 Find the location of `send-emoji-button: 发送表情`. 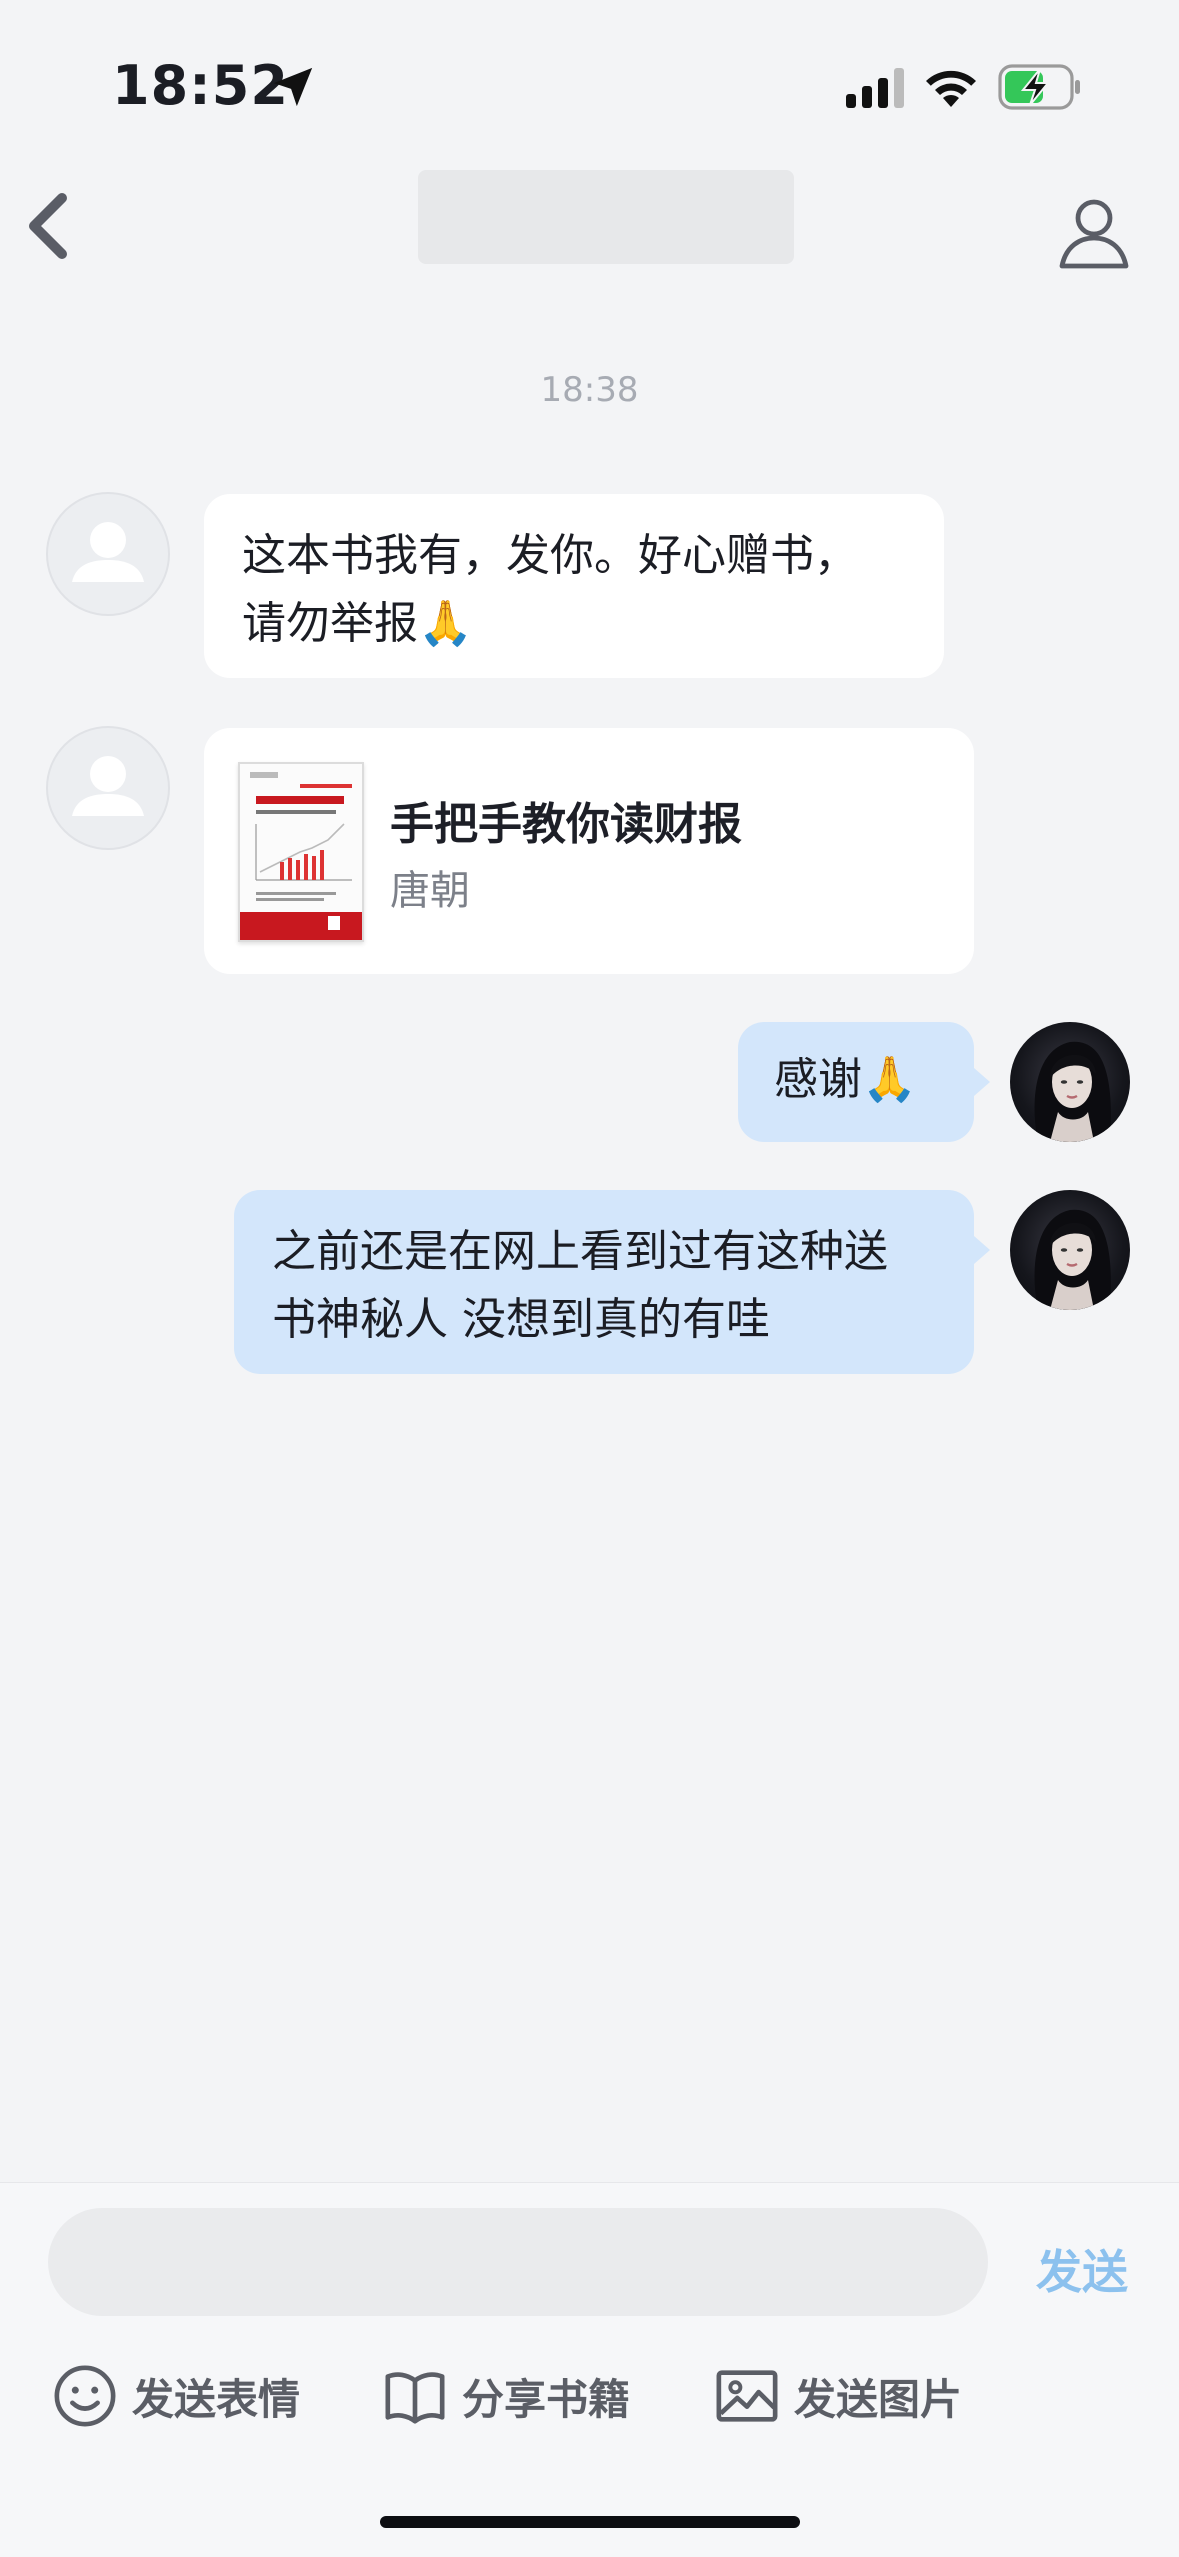

send-emoji-button: 发送表情 is located at coordinates (176, 2396).